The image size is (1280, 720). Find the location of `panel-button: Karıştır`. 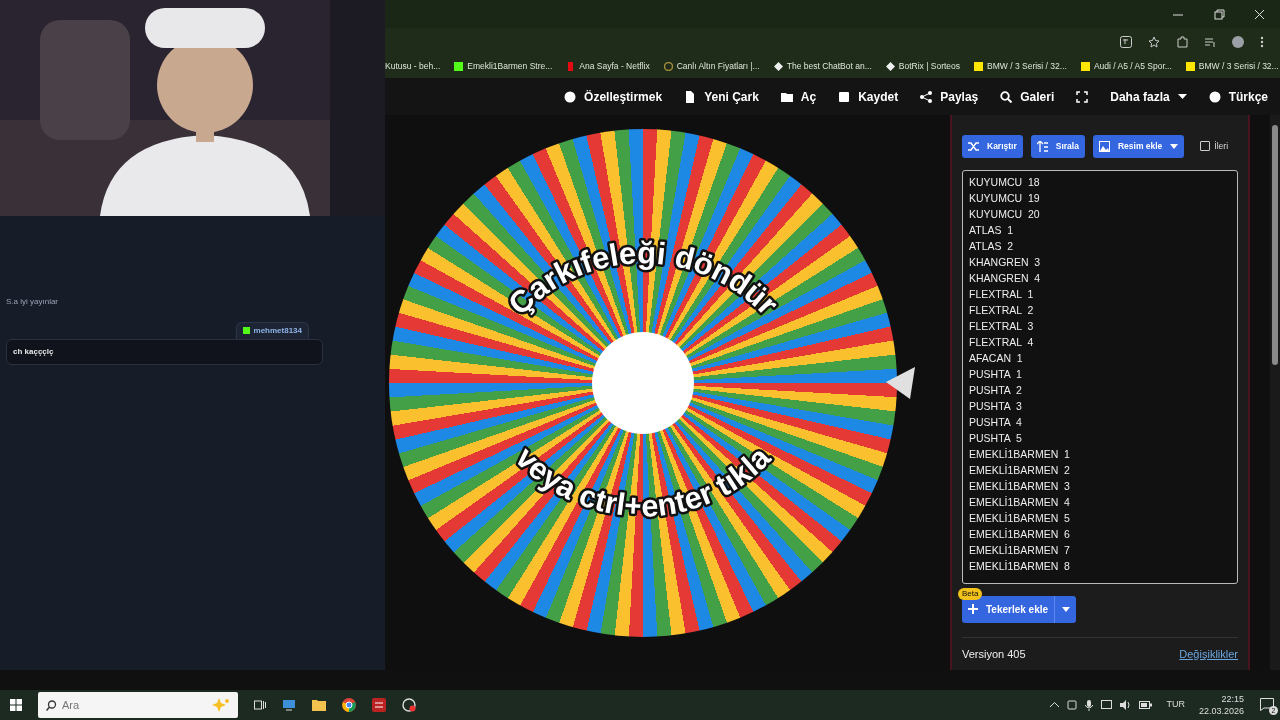

panel-button: Karıştır is located at coordinates (992, 146).